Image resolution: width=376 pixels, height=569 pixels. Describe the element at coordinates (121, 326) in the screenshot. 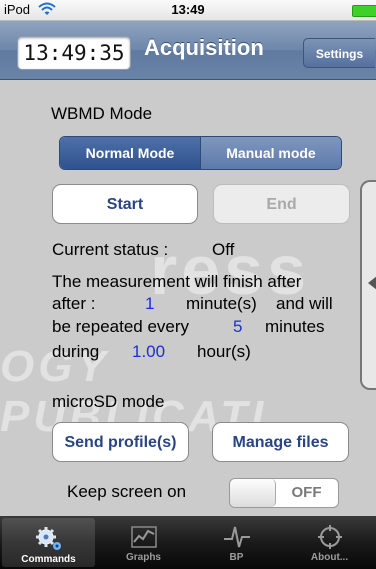

I see `repeated-text: be repeated every` at that location.